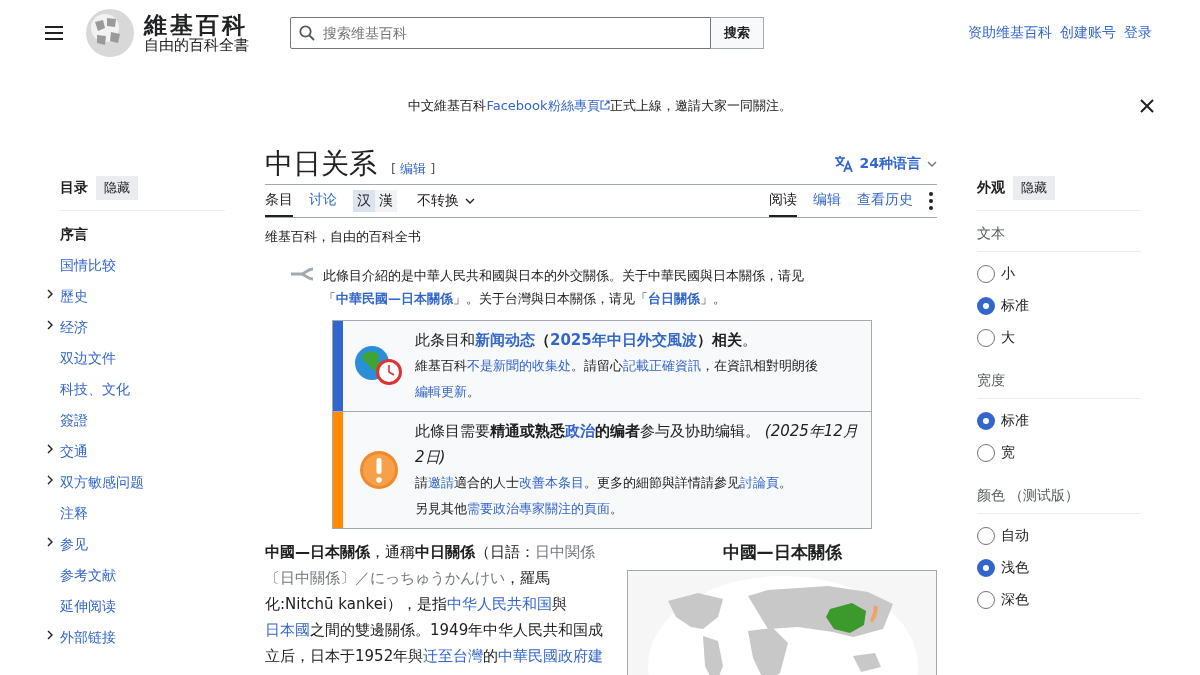 This screenshot has width=1200, height=675. What do you see at coordinates (441, 483) in the screenshot?
I see `link: 邀請` at bounding box center [441, 483].